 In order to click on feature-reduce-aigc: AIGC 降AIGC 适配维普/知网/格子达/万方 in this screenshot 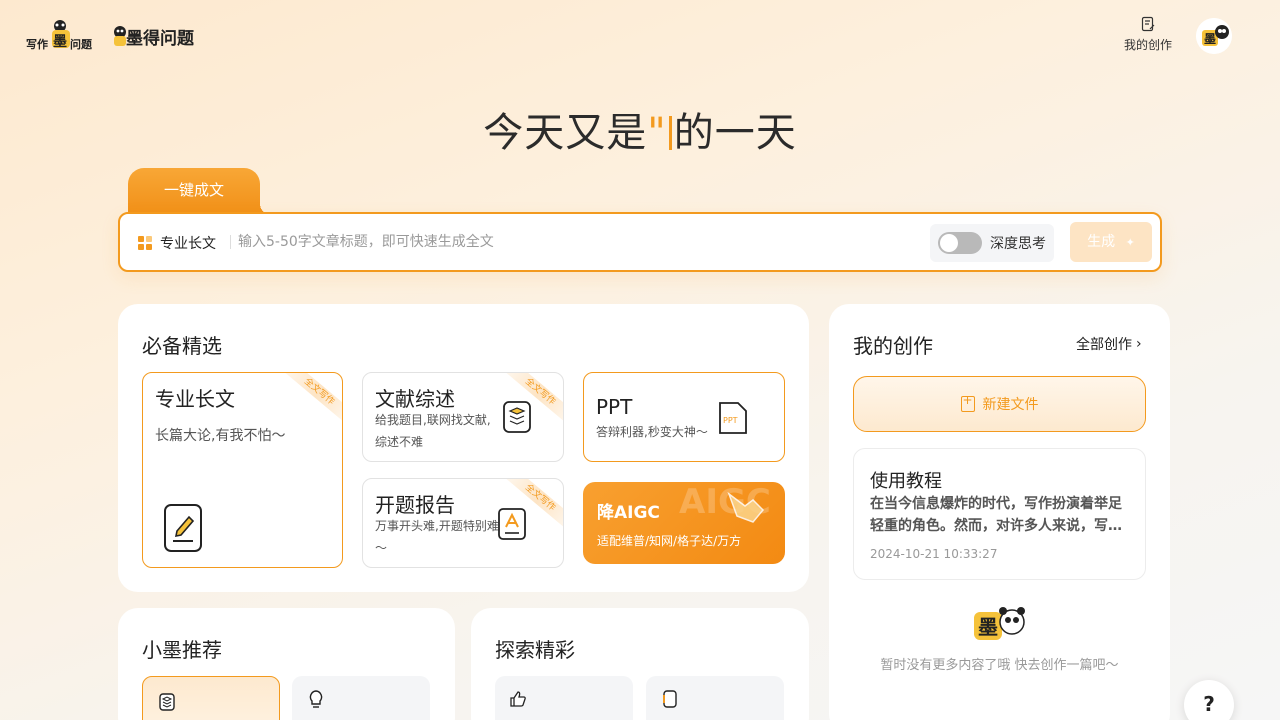, I will do `click(684, 523)`.